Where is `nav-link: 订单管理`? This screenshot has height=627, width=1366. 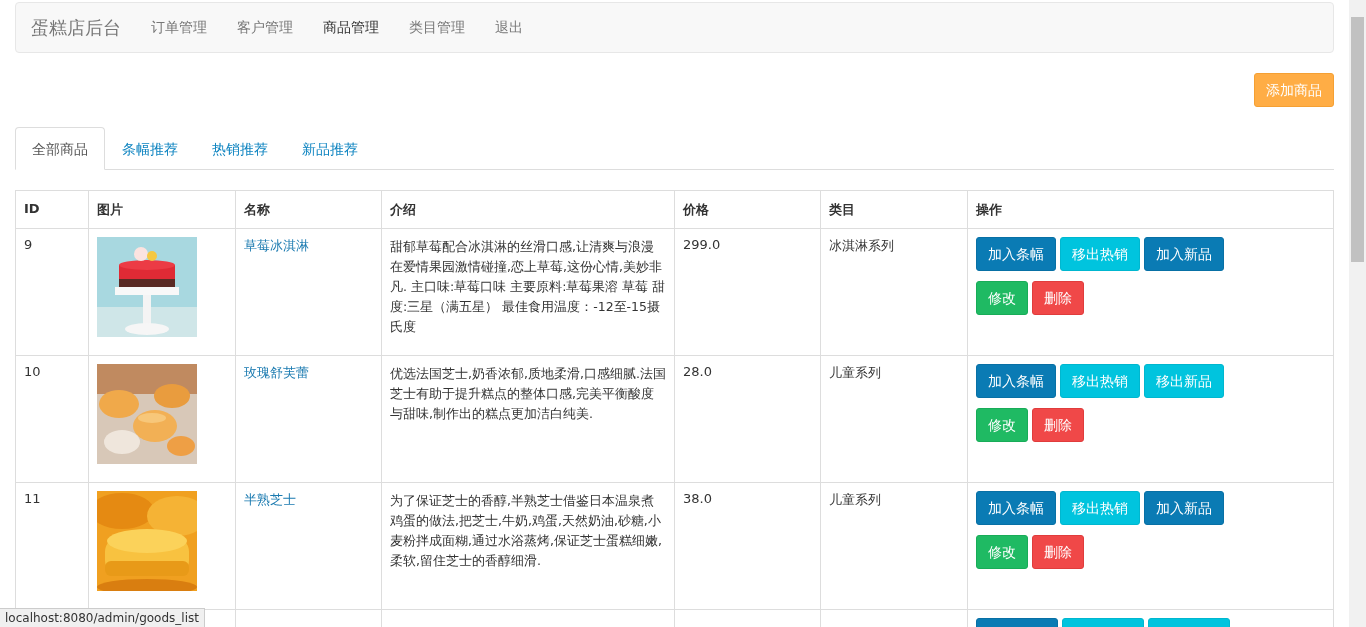
nav-link: 订单管理 is located at coordinates (179, 27).